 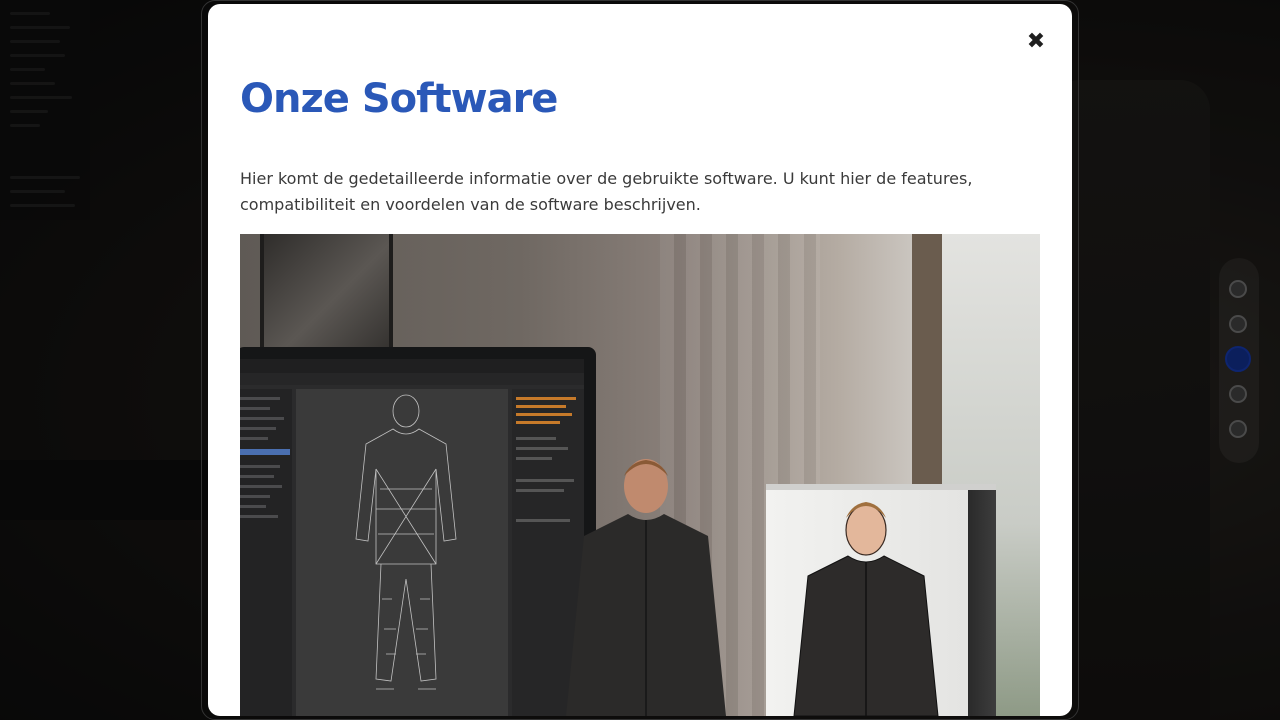 I want to click on nav-dot-3-active, so click(x=1238, y=359).